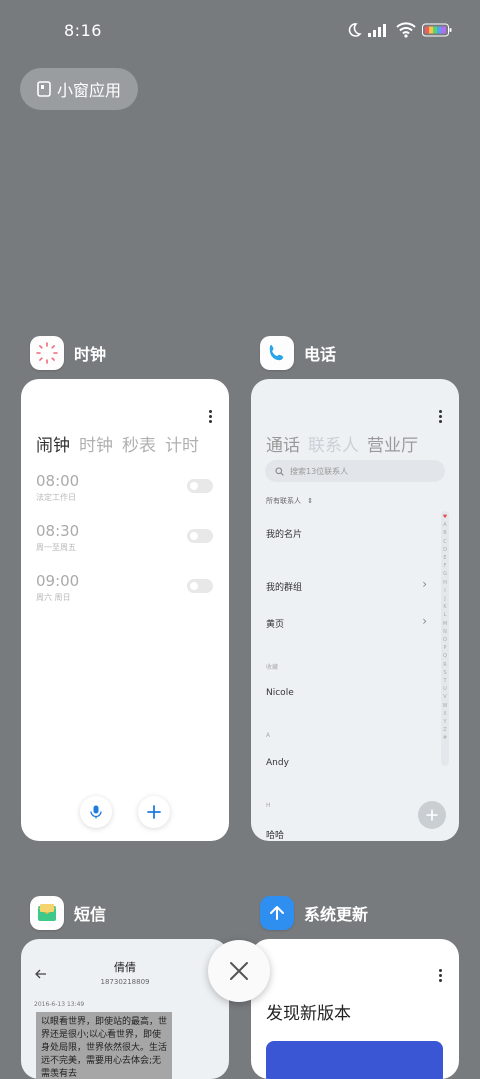  Describe the element at coordinates (445, 673) in the screenshot. I see `index-letter: S` at that location.